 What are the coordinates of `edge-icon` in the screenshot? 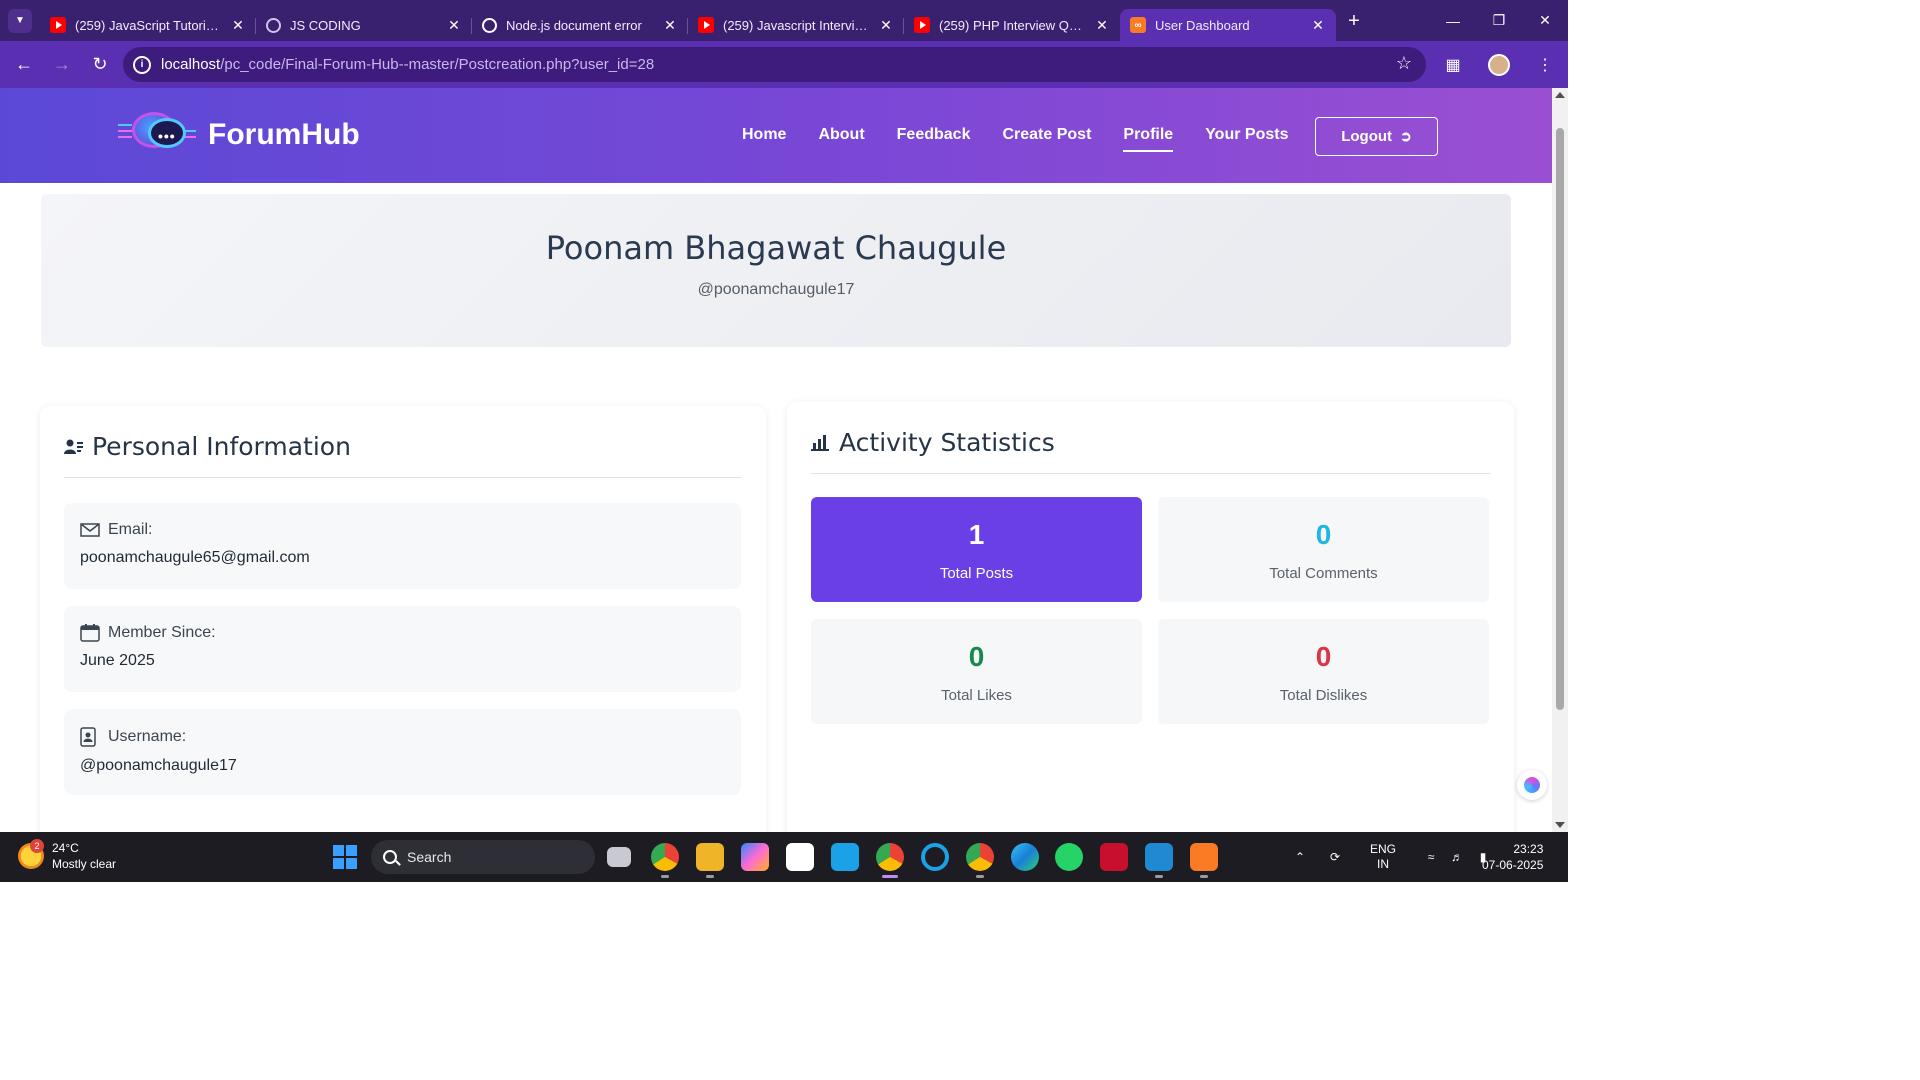 It's located at (1025, 857).